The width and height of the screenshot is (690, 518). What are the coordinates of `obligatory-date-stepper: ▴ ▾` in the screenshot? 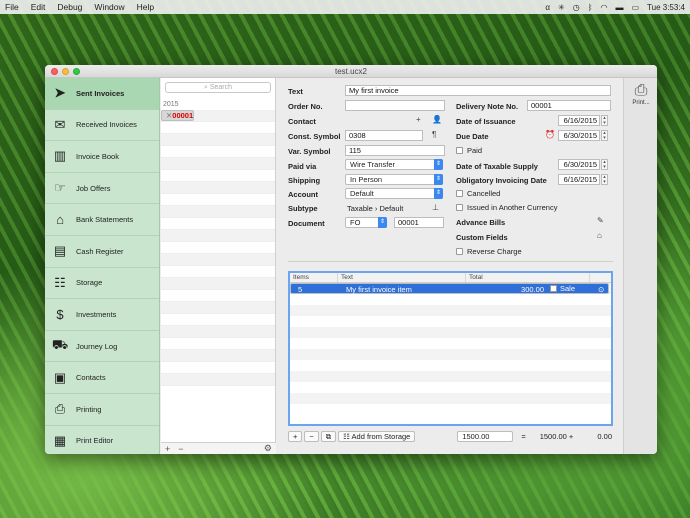 It's located at (604, 179).